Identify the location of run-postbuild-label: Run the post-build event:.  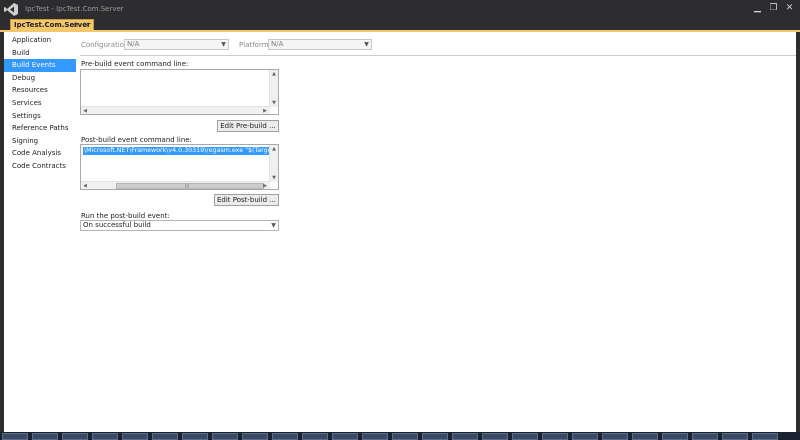
(125, 216).